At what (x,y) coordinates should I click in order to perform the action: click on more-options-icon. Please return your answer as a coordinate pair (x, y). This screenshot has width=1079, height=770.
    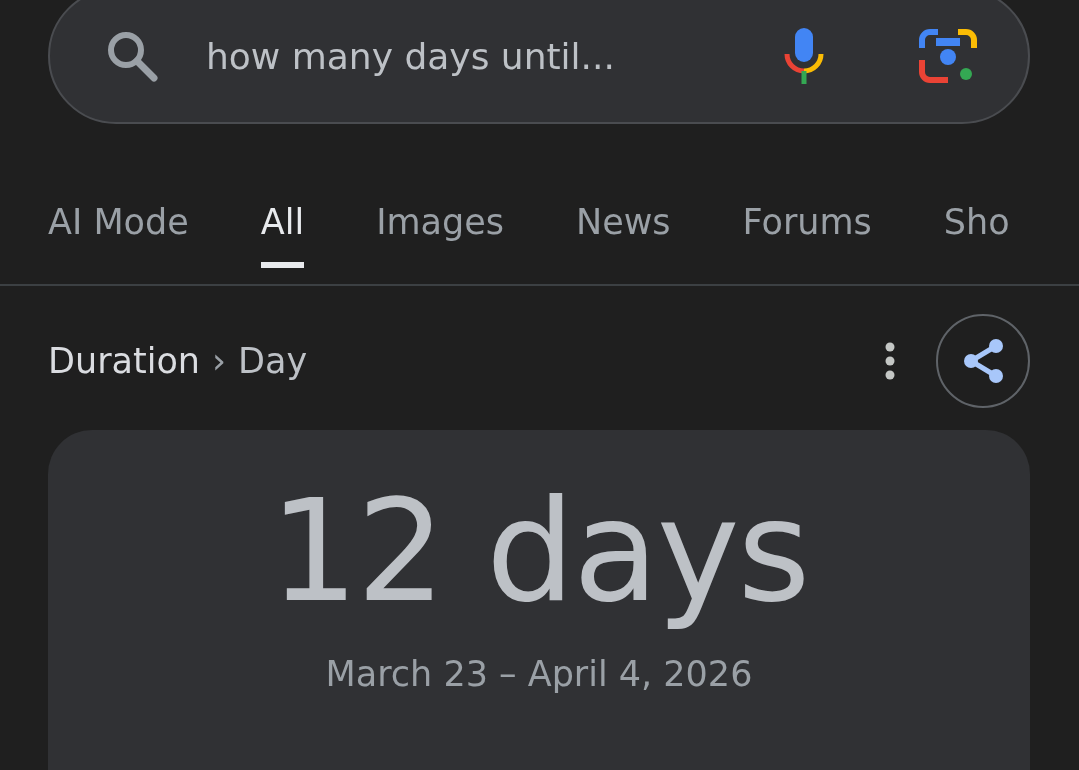
    Looking at the image, I should click on (890, 361).